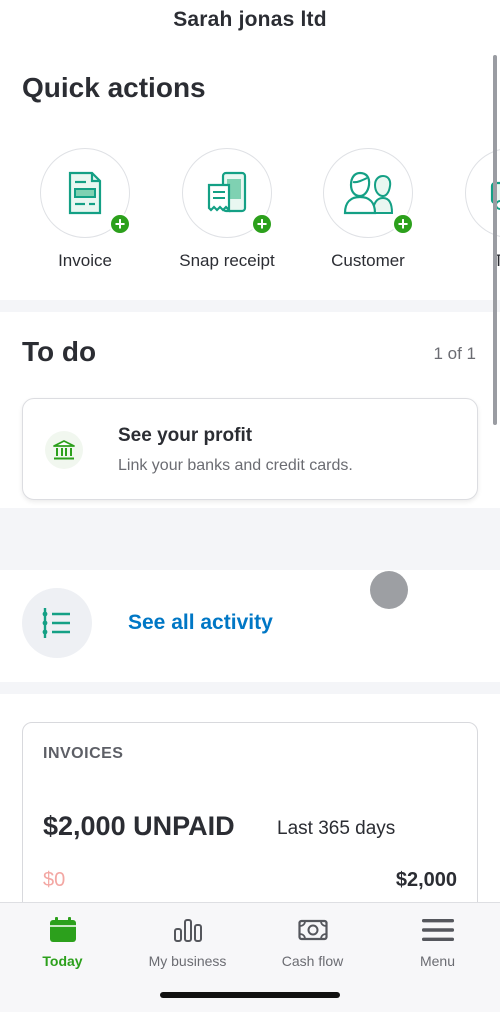  I want to click on quick-action-track: Trac, so click(470, 209).